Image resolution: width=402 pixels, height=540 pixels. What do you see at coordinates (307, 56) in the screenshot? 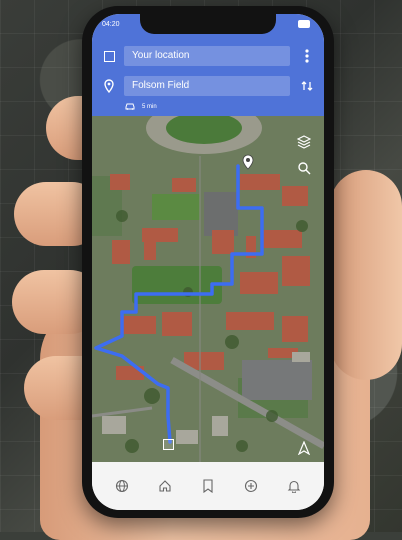
I see `more-vert-icon` at bounding box center [307, 56].